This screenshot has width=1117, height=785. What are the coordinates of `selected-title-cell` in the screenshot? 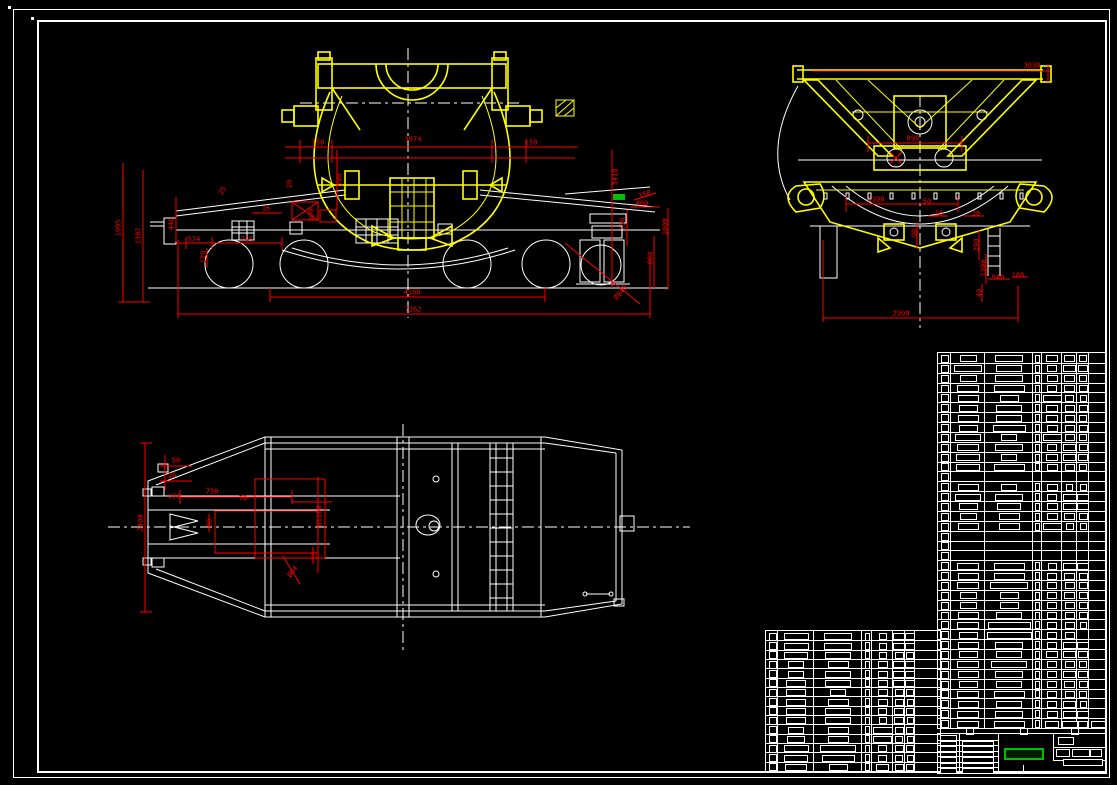 It's located at (1024, 754).